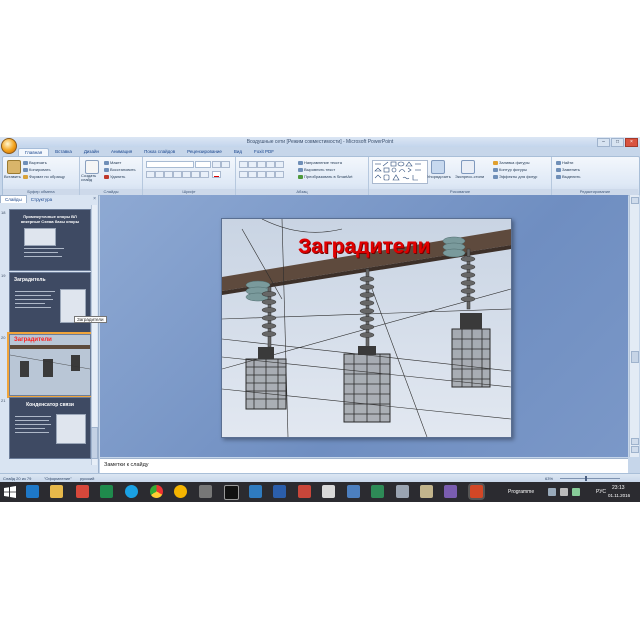  I want to click on align-center-button, so click(252, 174).